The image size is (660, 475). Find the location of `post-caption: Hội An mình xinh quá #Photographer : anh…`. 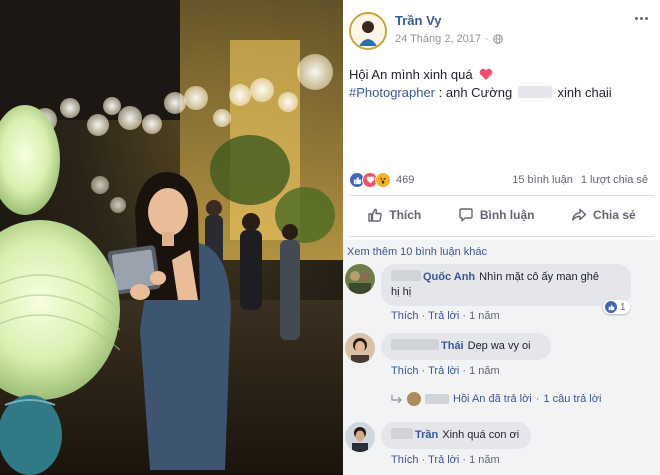

post-caption: Hội An mình xinh quá #Photographer : anh… is located at coordinates (501, 84).